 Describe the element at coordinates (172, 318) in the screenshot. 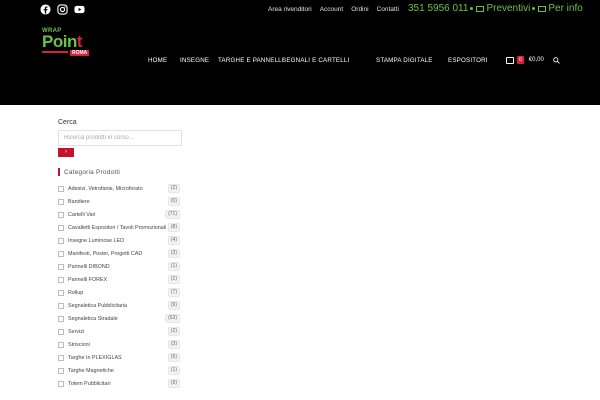

I see `category-count: (63)` at that location.